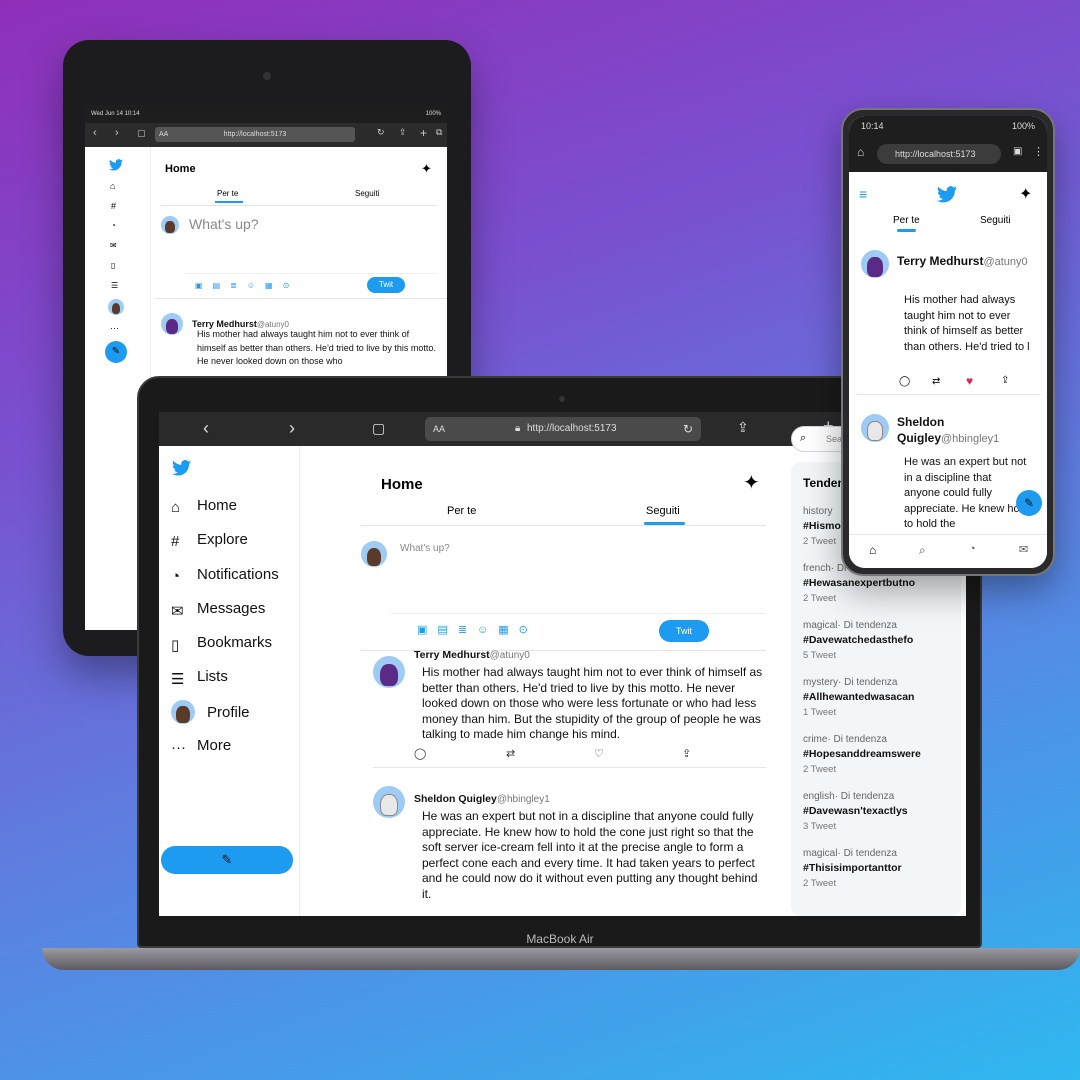 Image resolution: width=1080 pixels, height=1080 pixels. Describe the element at coordinates (433, 114) in the screenshot. I see `tablet-status-battery: 100%` at that location.